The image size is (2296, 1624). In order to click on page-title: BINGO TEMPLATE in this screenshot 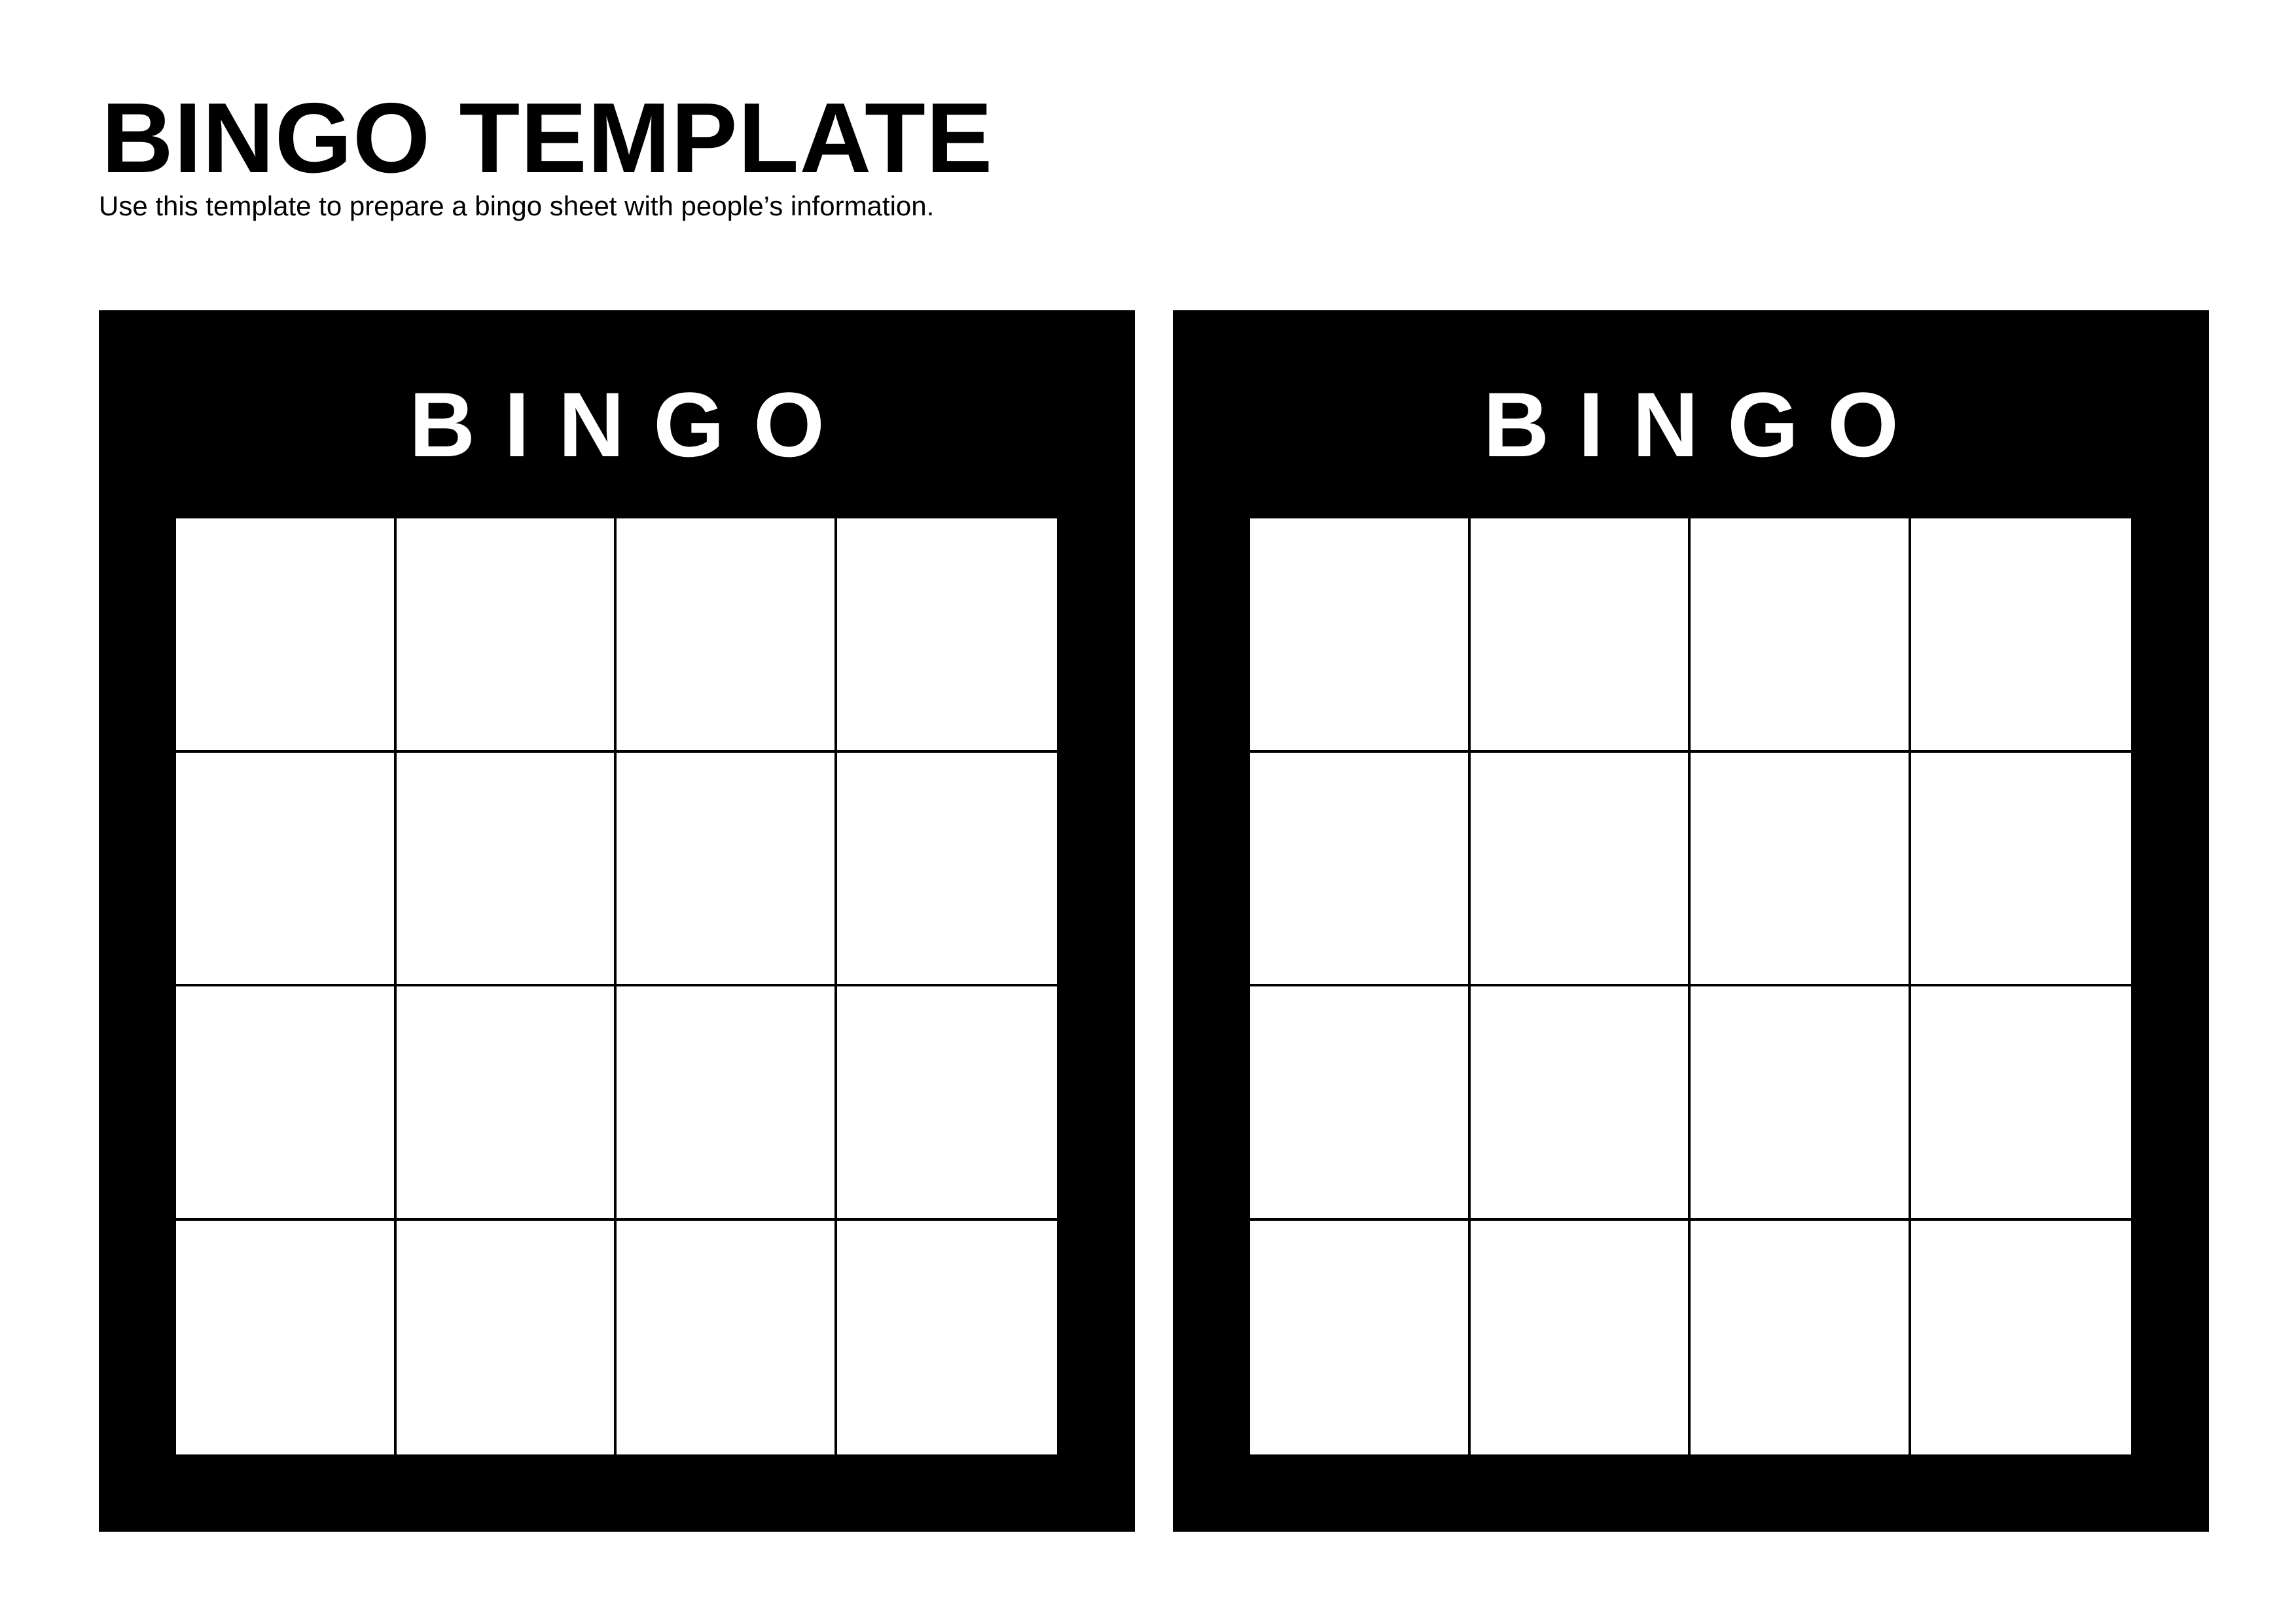, I will do `click(547, 138)`.